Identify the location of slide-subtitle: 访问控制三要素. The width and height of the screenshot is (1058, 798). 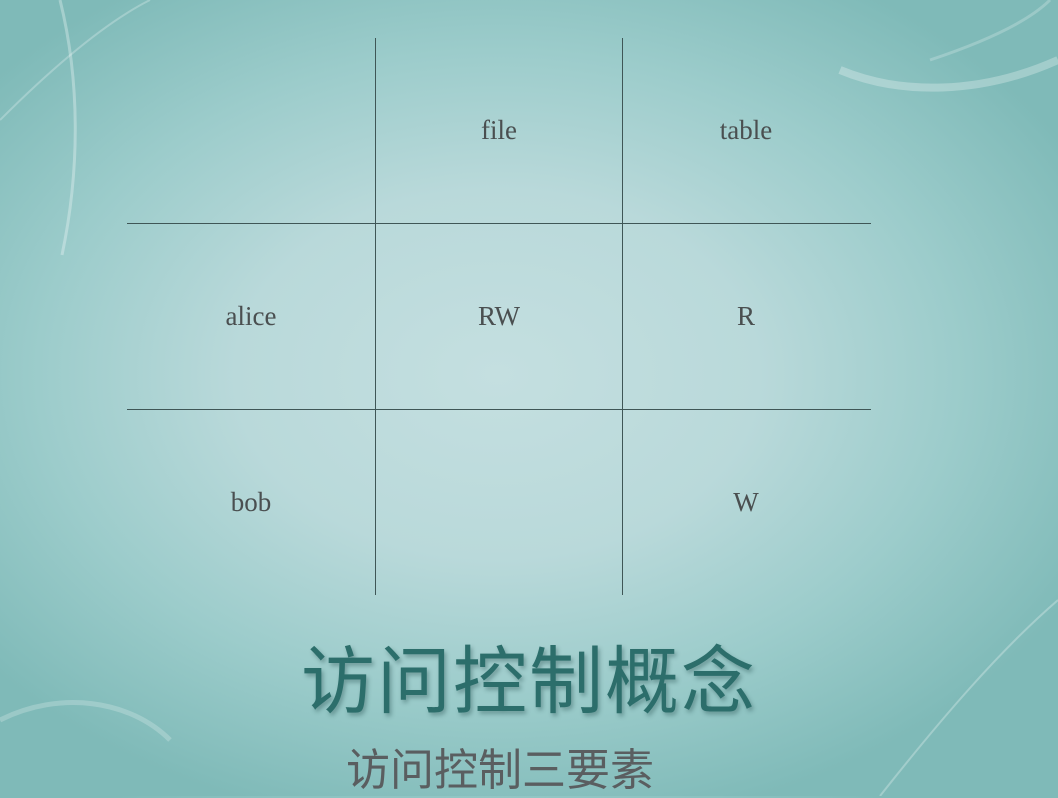
(500, 770).